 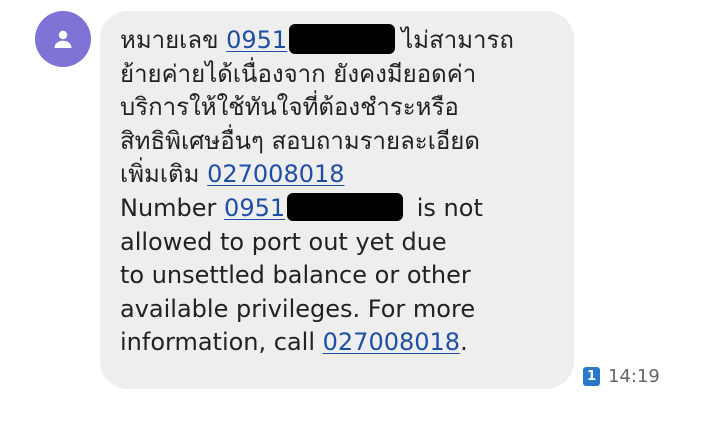 What do you see at coordinates (634, 376) in the screenshot?
I see `message-timestamp: 14:19` at bounding box center [634, 376].